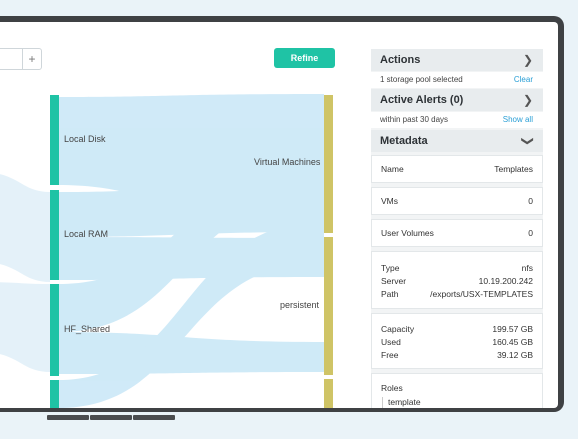  I want to click on used-value: 160.45 GB, so click(512, 342).